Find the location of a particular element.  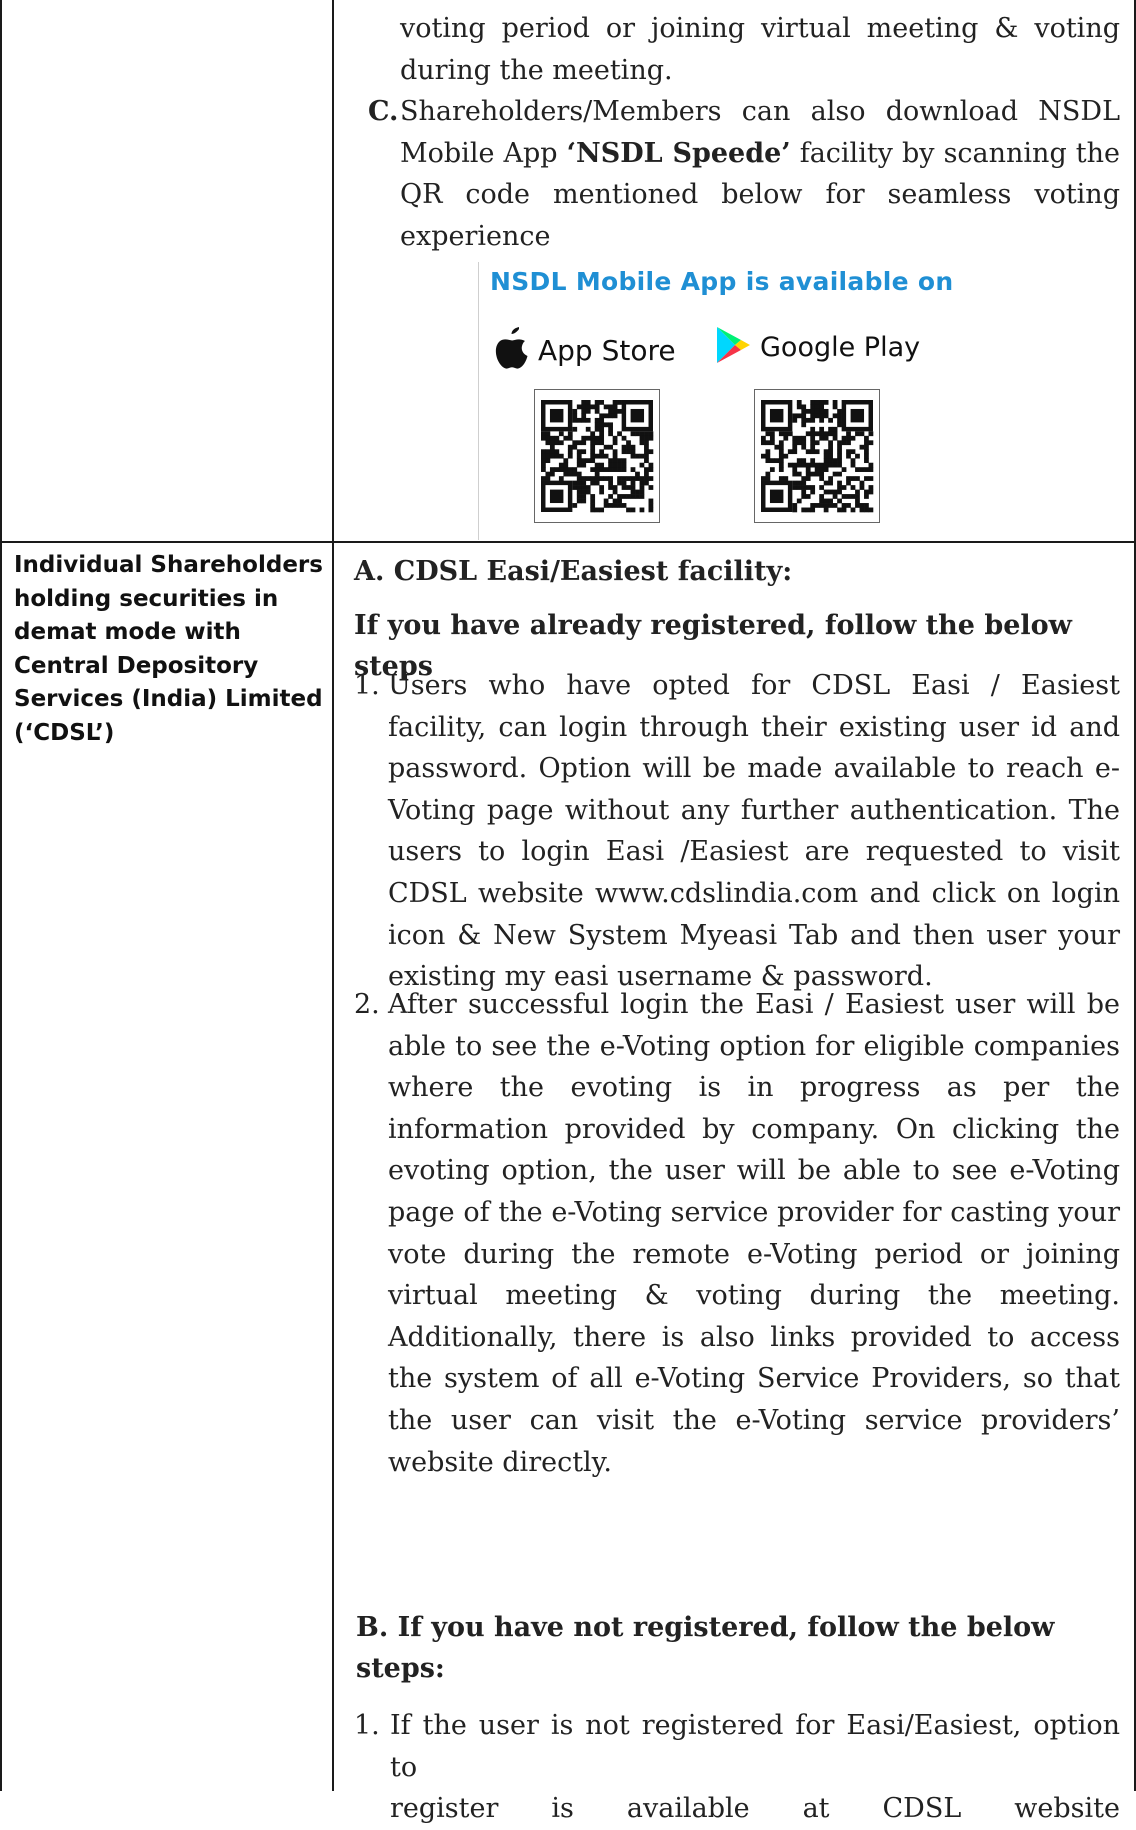

step-1-marker: 1. is located at coordinates (367, 685).